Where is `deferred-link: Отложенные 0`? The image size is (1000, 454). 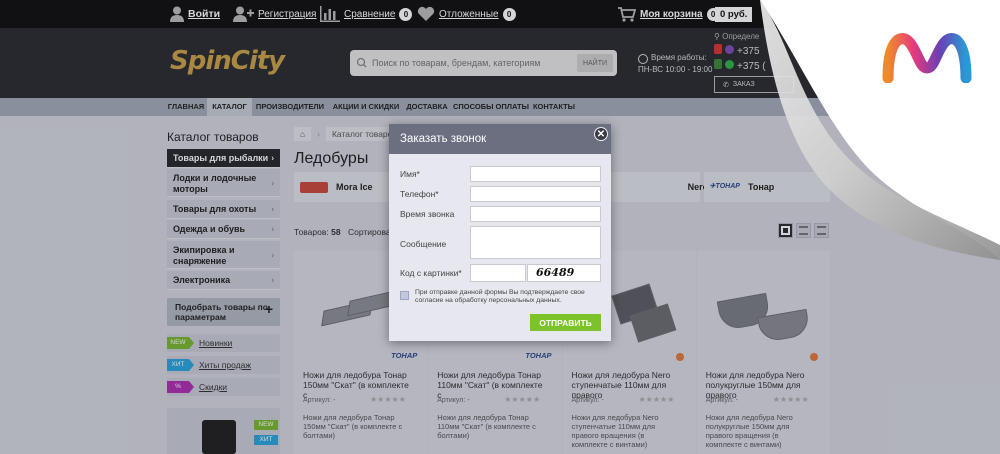 deferred-link: Отложенные 0 is located at coordinates (466, 14).